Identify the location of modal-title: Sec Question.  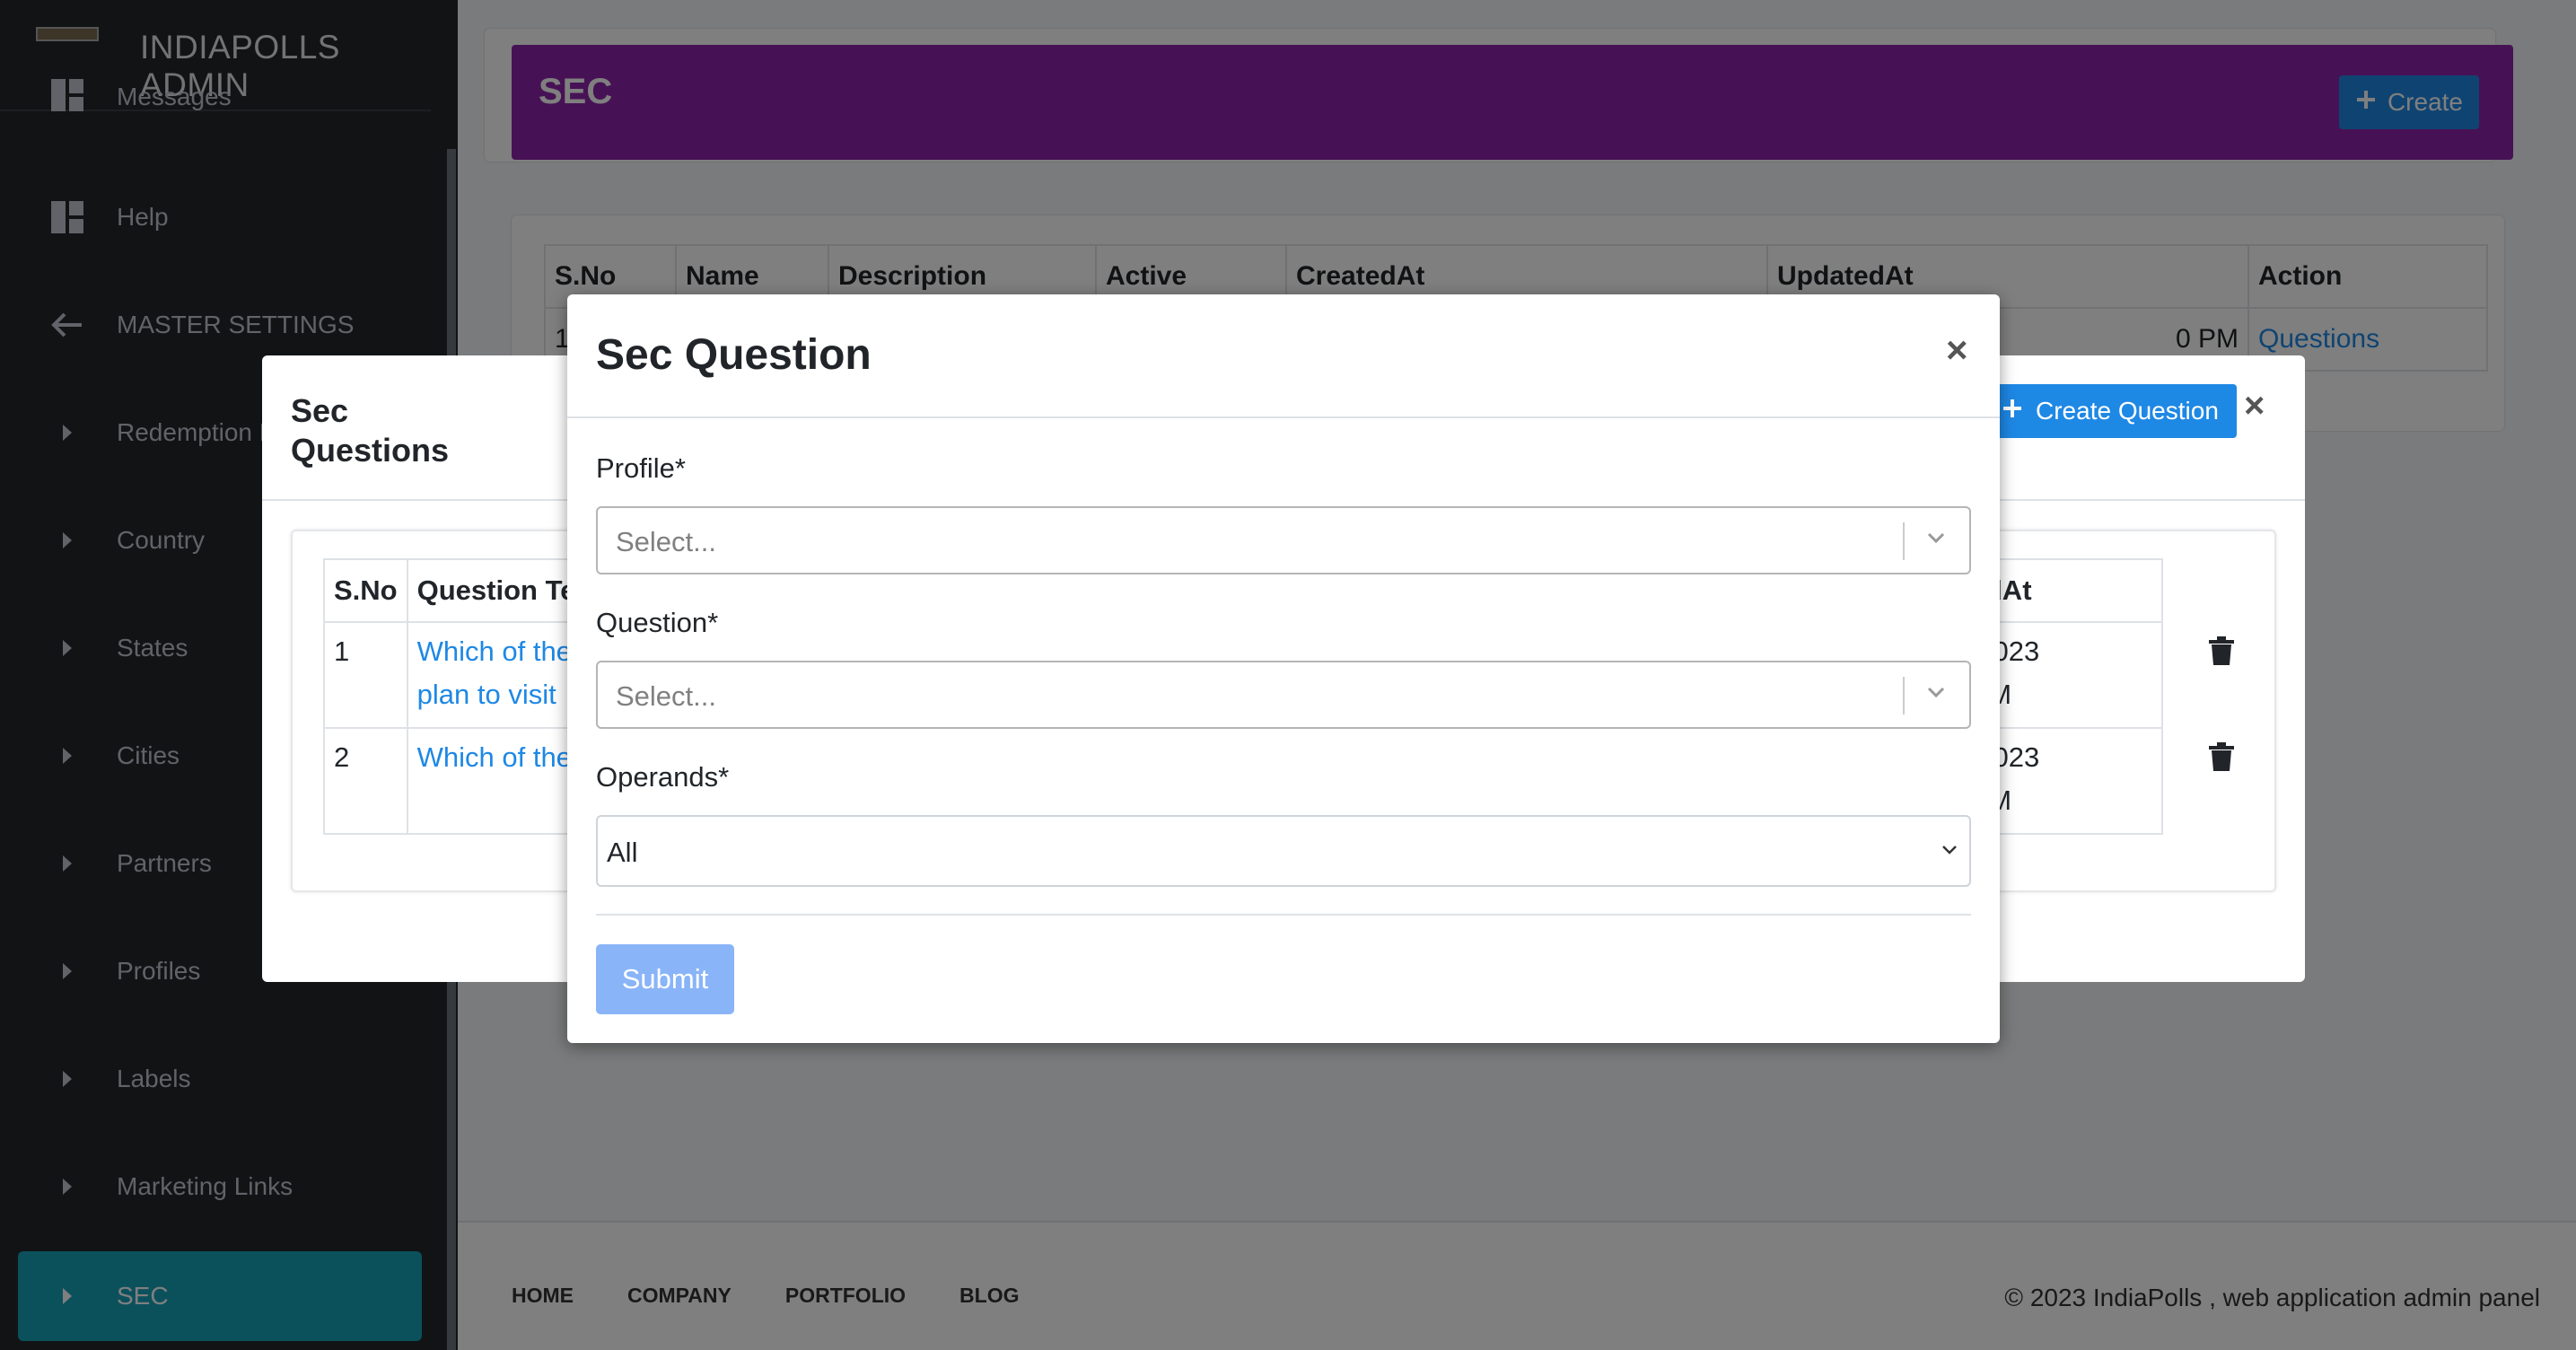
(734, 355).